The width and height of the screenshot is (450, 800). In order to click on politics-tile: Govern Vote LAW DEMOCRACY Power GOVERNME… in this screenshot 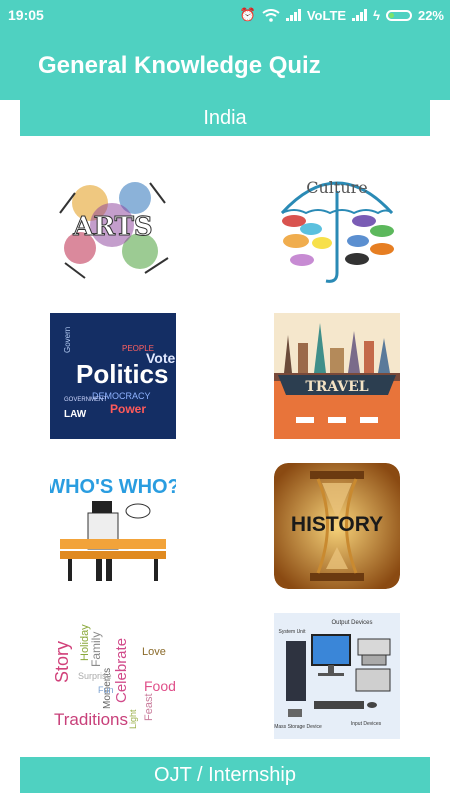, I will do `click(113, 376)`.